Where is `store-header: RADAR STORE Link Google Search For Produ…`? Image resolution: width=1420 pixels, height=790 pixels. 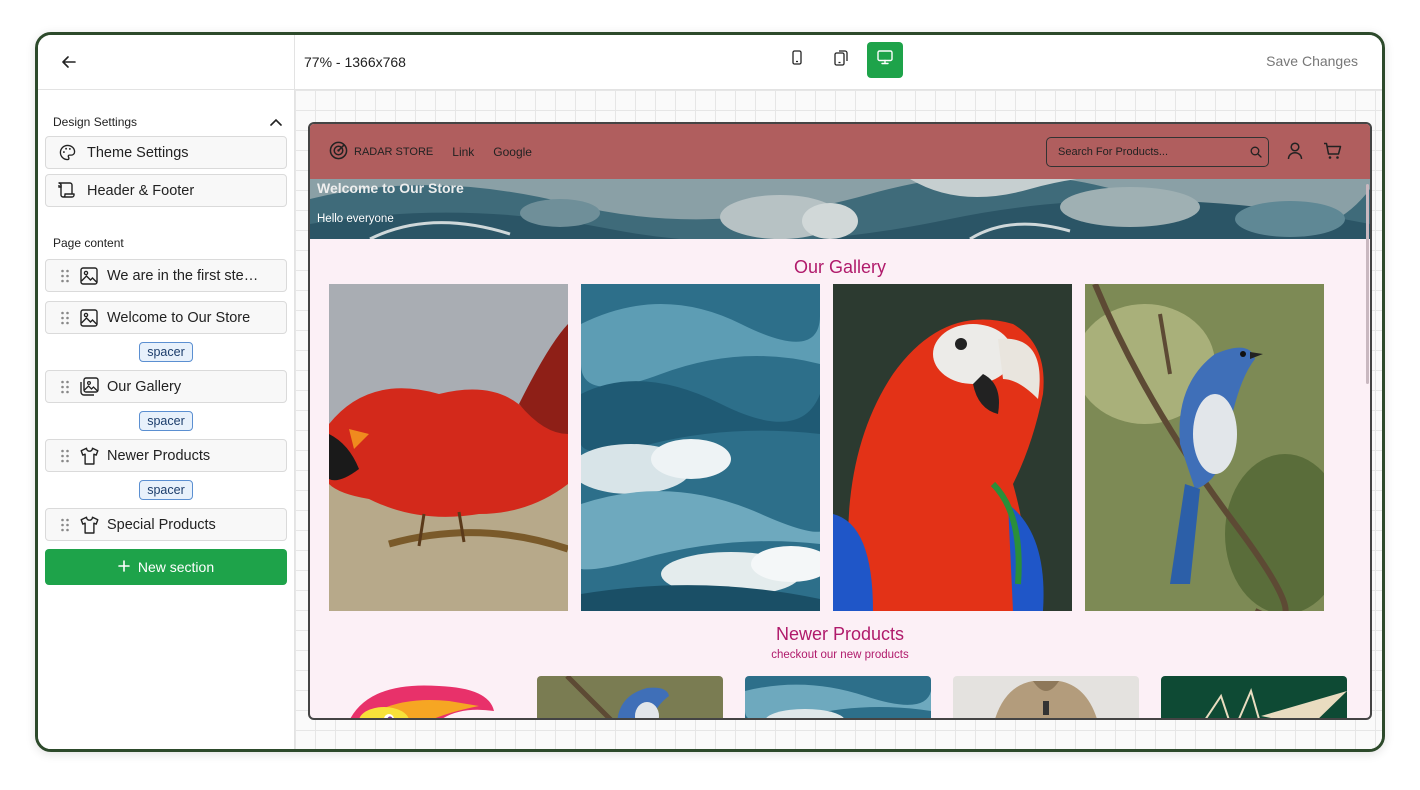
store-header: RADAR STORE Link Google Search For Produ… is located at coordinates (840, 151).